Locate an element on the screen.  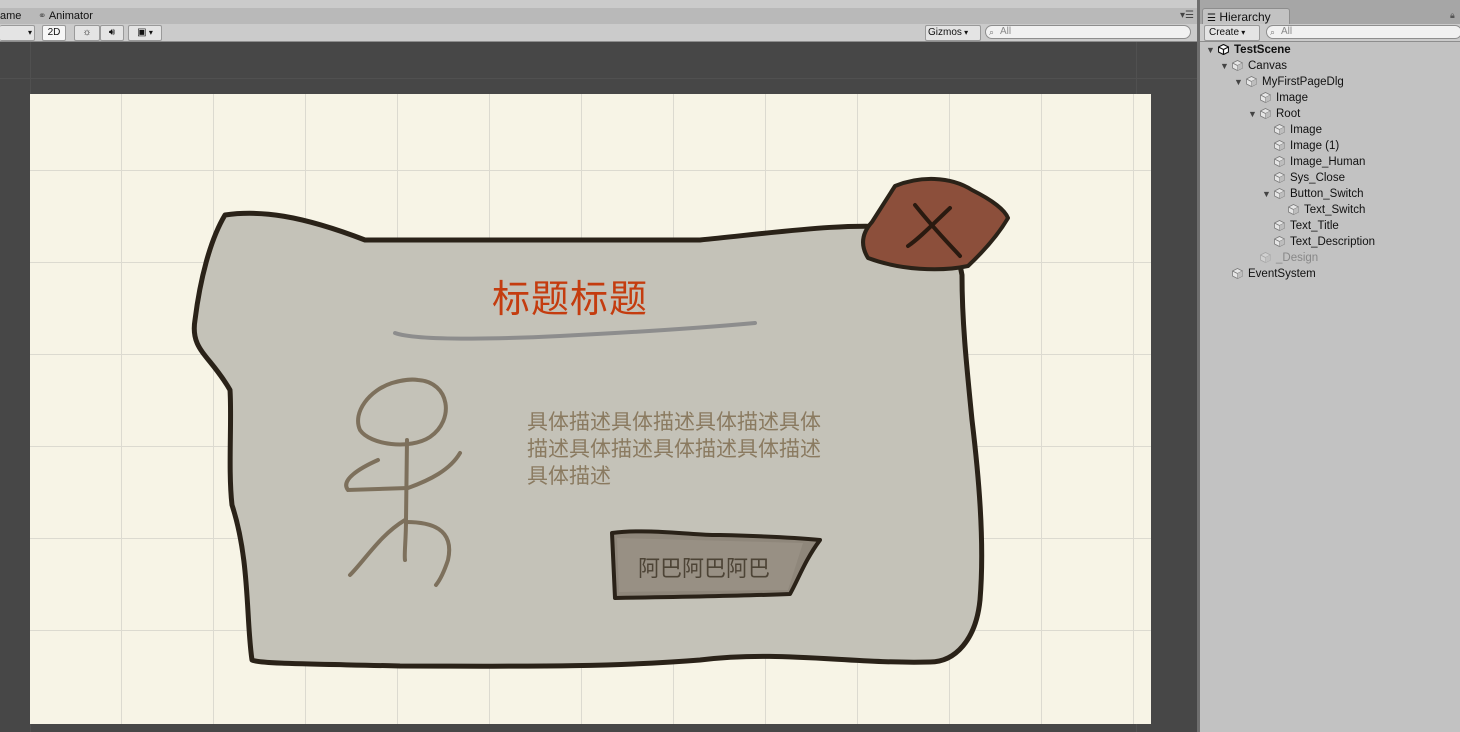
hierarchy-item: ▼ Canvas is located at coordinates (1330, 66).